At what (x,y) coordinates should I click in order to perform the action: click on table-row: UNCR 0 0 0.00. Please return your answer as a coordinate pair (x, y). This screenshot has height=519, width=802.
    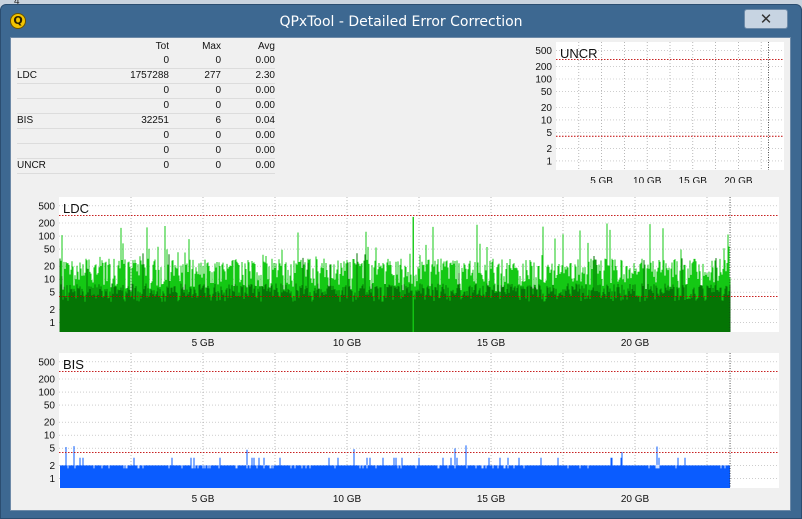
    Looking at the image, I should click on (146, 166).